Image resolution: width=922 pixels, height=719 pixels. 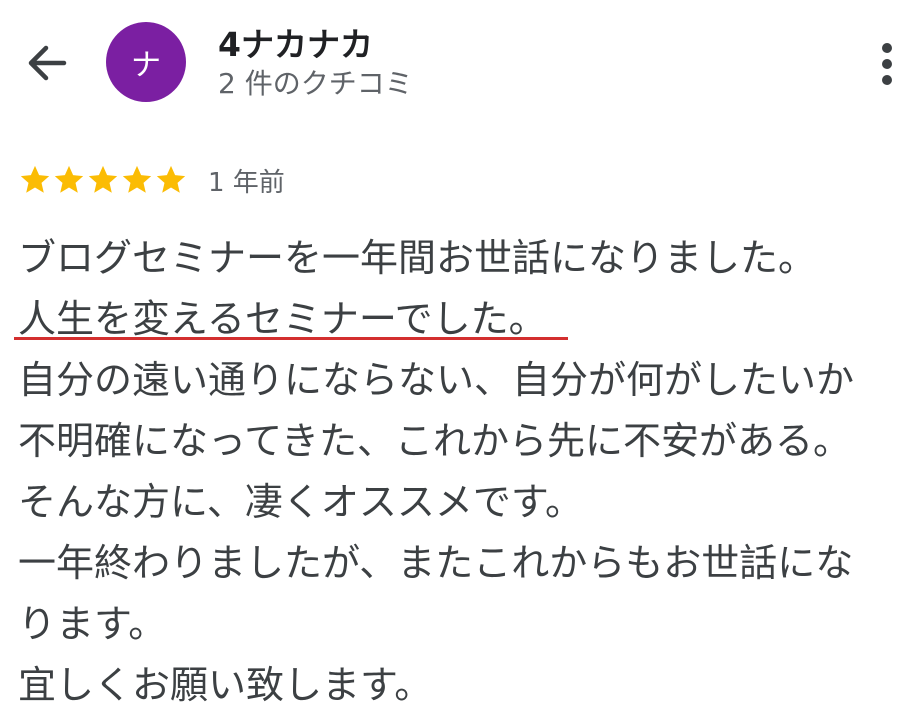 I want to click on avatar: ナ, so click(x=146, y=62).